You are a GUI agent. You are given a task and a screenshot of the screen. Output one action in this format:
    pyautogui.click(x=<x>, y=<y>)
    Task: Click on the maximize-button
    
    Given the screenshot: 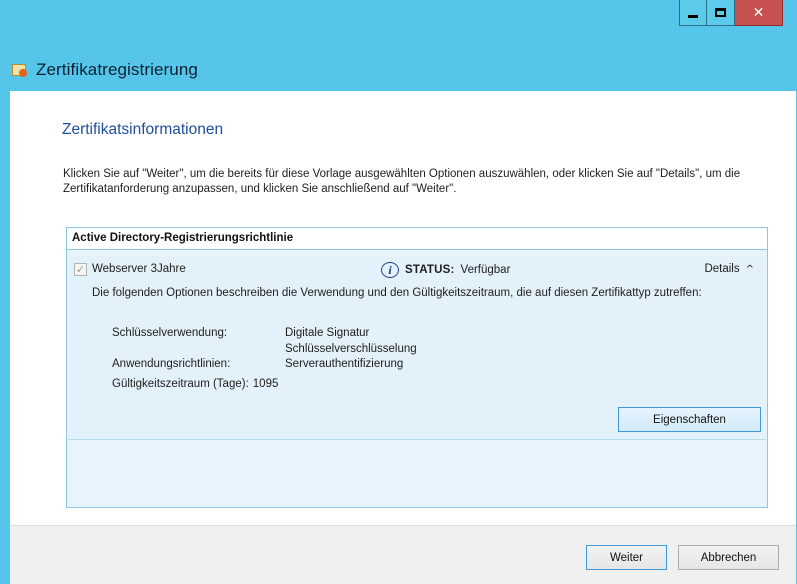 What is the action you would take?
    pyautogui.click(x=721, y=13)
    